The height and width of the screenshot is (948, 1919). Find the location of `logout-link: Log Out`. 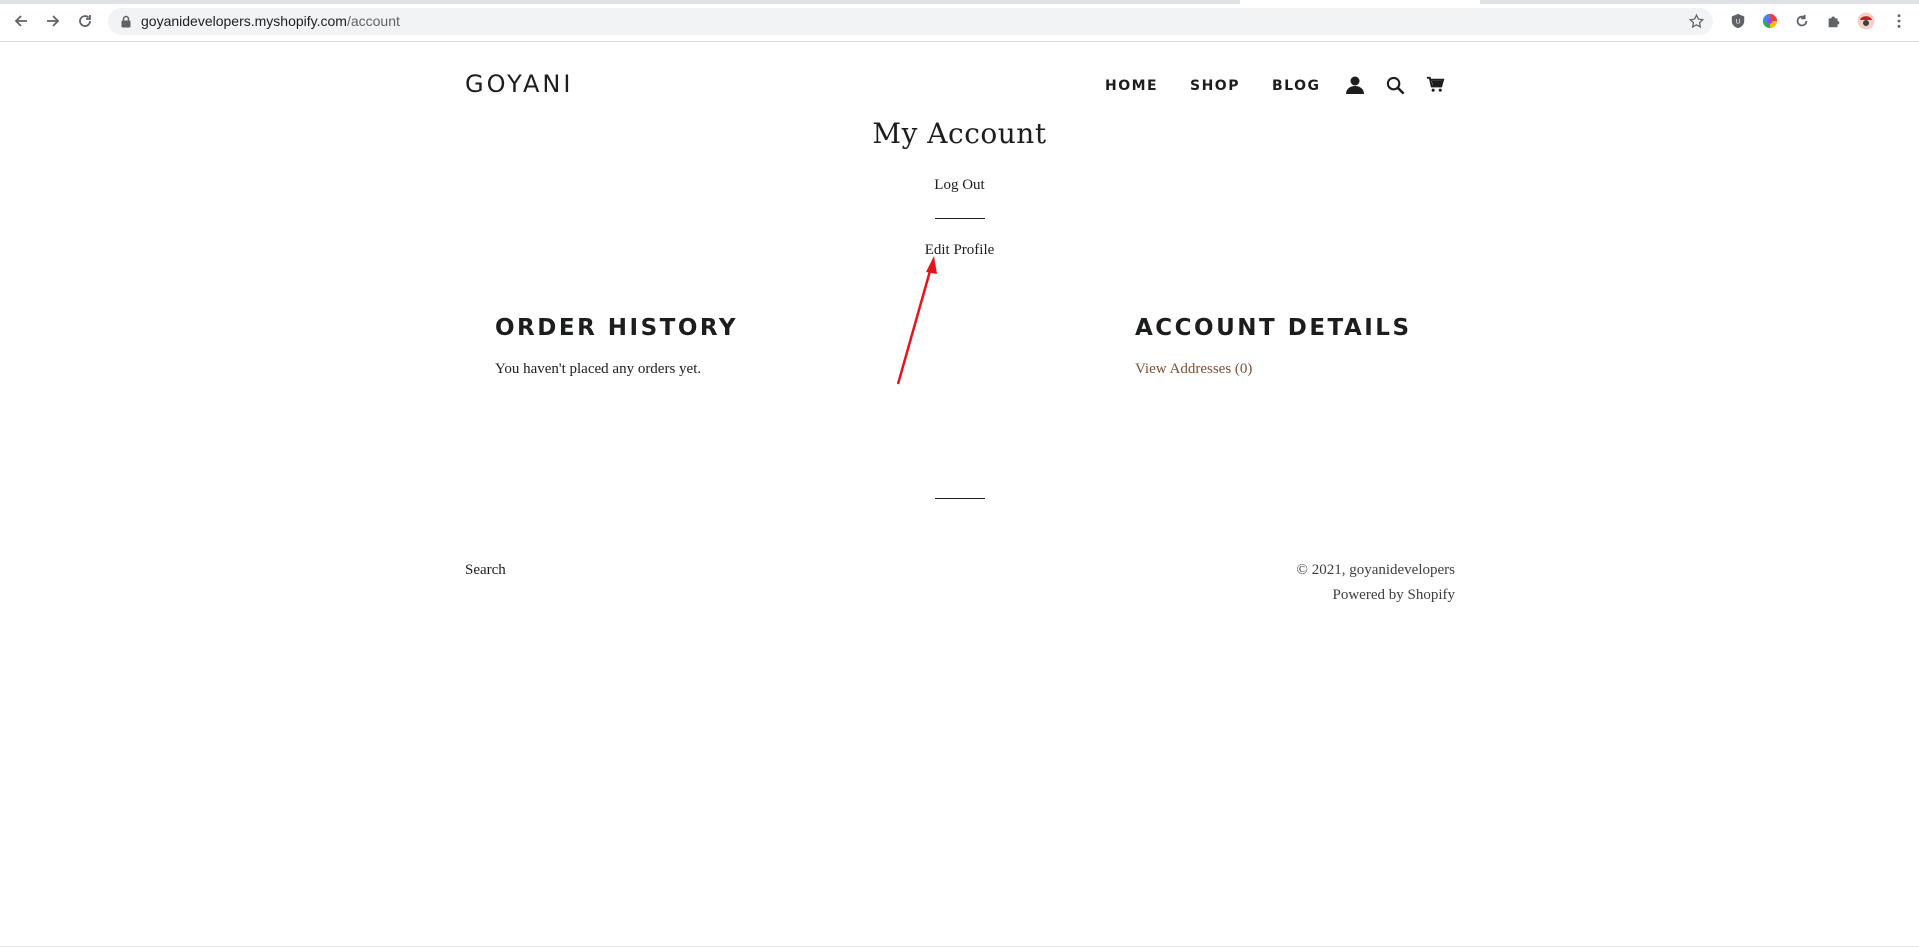

logout-link: Log Out is located at coordinates (959, 185).